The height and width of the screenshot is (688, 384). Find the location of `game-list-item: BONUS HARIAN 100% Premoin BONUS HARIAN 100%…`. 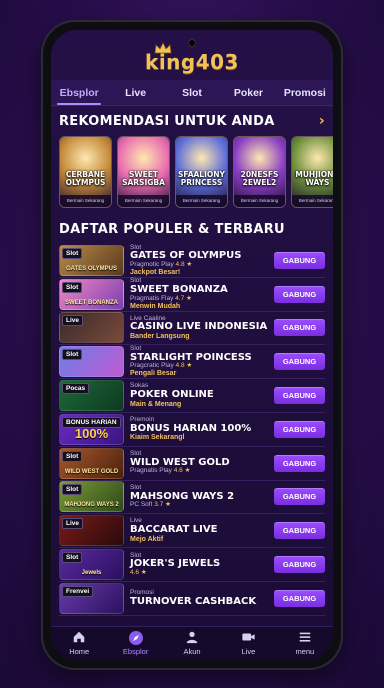

game-list-item: BONUS HARIAN 100% Premoin BONUS HARIAN 100%… is located at coordinates (192, 430).